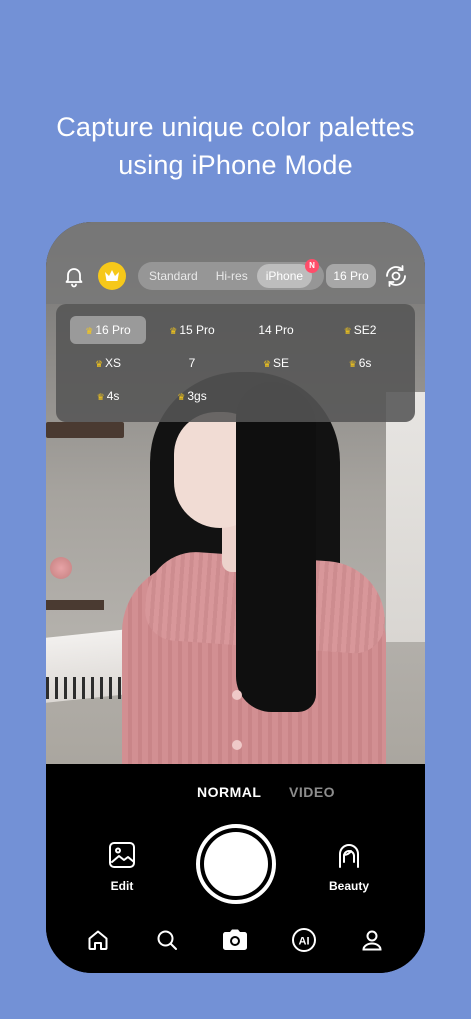 Image resolution: width=471 pixels, height=1019 pixels. Describe the element at coordinates (348, 886) in the screenshot. I see `beauty-label: Beauty` at that location.